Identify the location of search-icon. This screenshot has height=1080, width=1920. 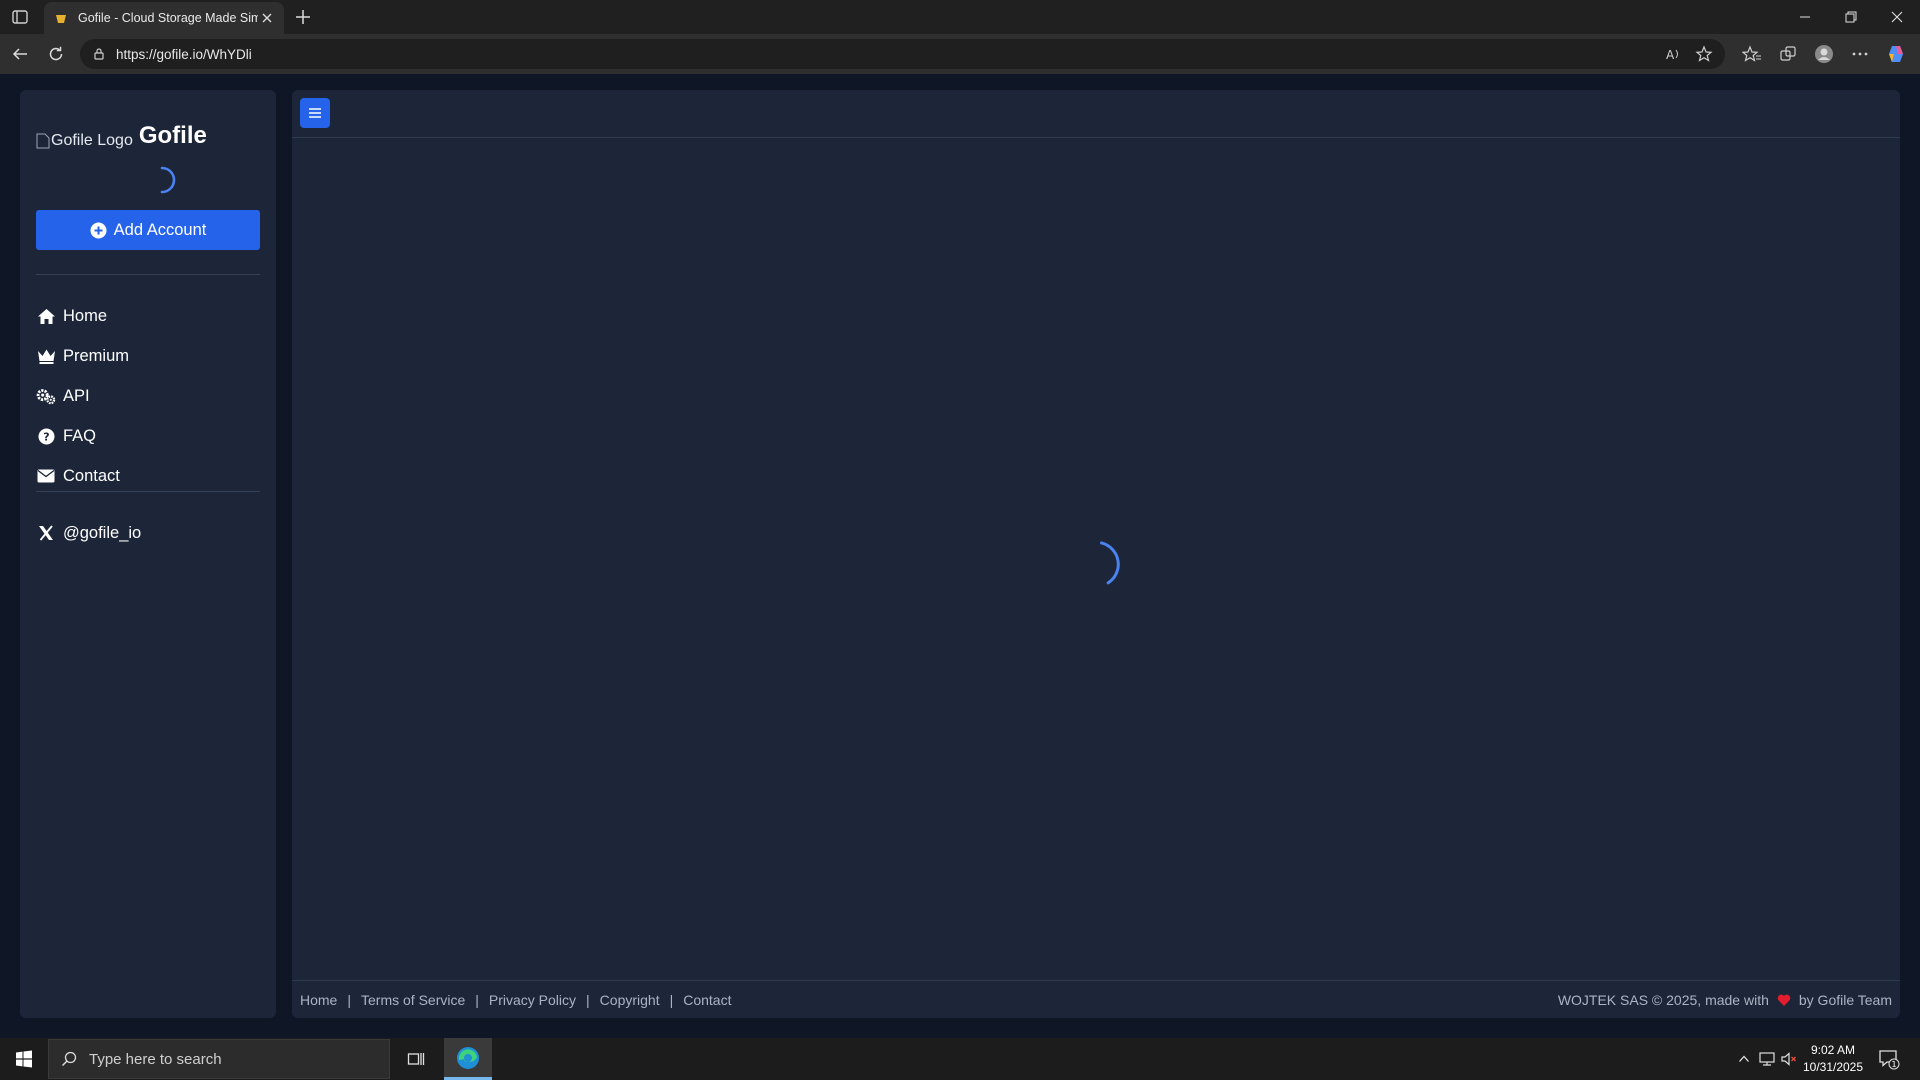
(69, 1059).